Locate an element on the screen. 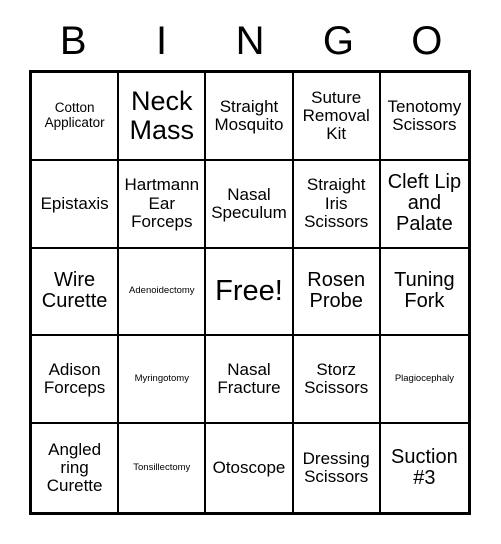 Image resolution: width=501 pixels, height=544 pixels. header-letter-i: I is located at coordinates (162, 41).